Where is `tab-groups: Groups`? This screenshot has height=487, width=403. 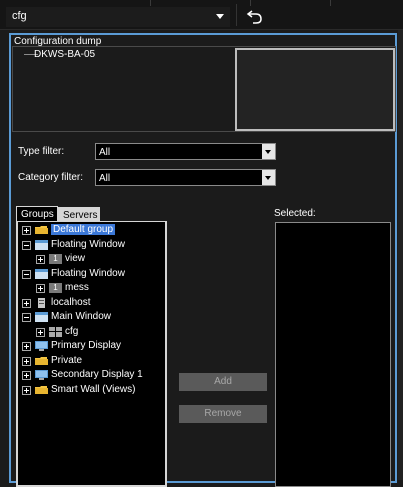
tab-groups: Groups is located at coordinates (37, 214).